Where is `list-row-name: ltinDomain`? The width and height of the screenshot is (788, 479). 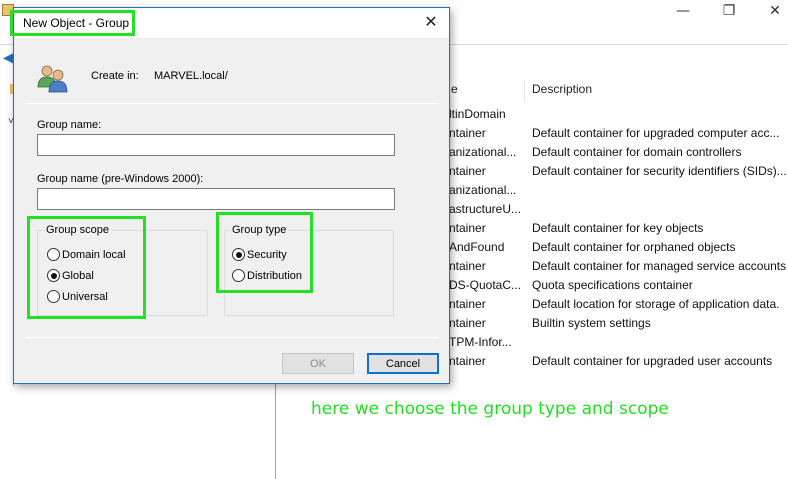 list-row-name: ltinDomain is located at coordinates (486, 114).